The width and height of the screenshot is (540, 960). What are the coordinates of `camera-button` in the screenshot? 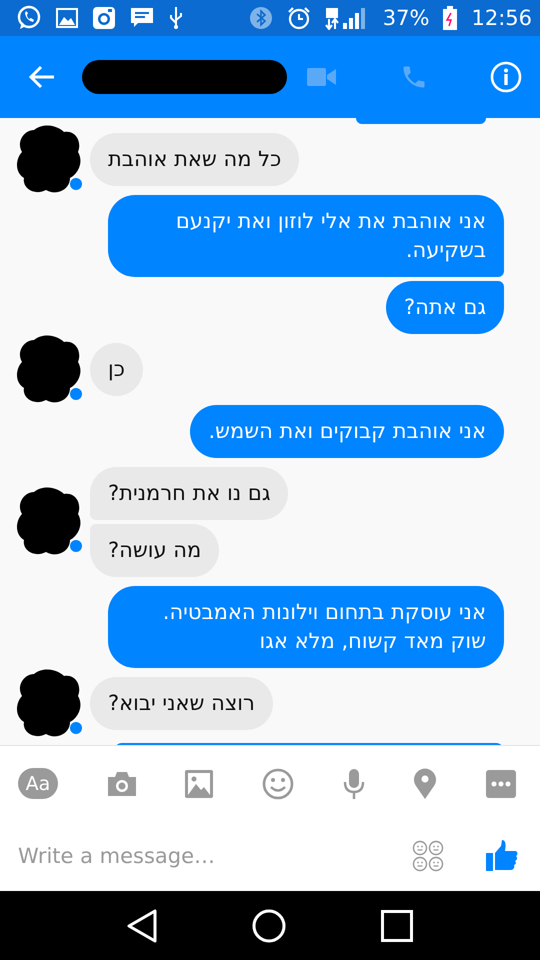 It's located at (121, 783).